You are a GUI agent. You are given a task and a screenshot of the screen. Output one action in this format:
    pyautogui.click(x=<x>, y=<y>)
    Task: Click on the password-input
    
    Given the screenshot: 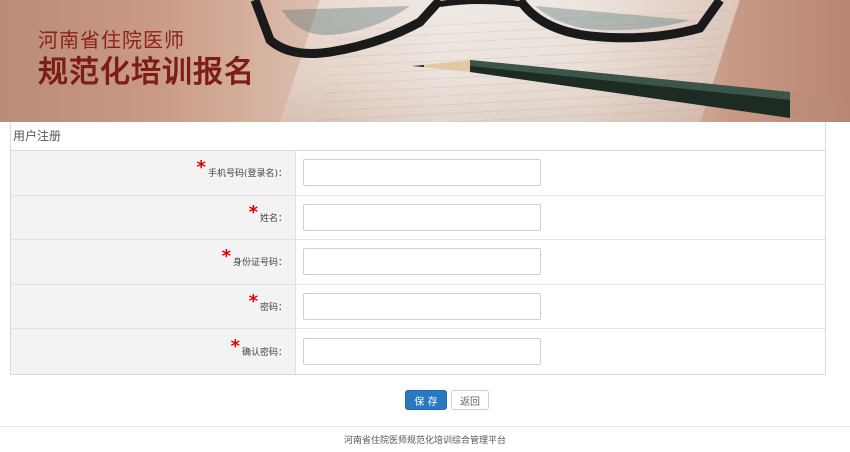 What is the action you would take?
    pyautogui.click(x=422, y=307)
    